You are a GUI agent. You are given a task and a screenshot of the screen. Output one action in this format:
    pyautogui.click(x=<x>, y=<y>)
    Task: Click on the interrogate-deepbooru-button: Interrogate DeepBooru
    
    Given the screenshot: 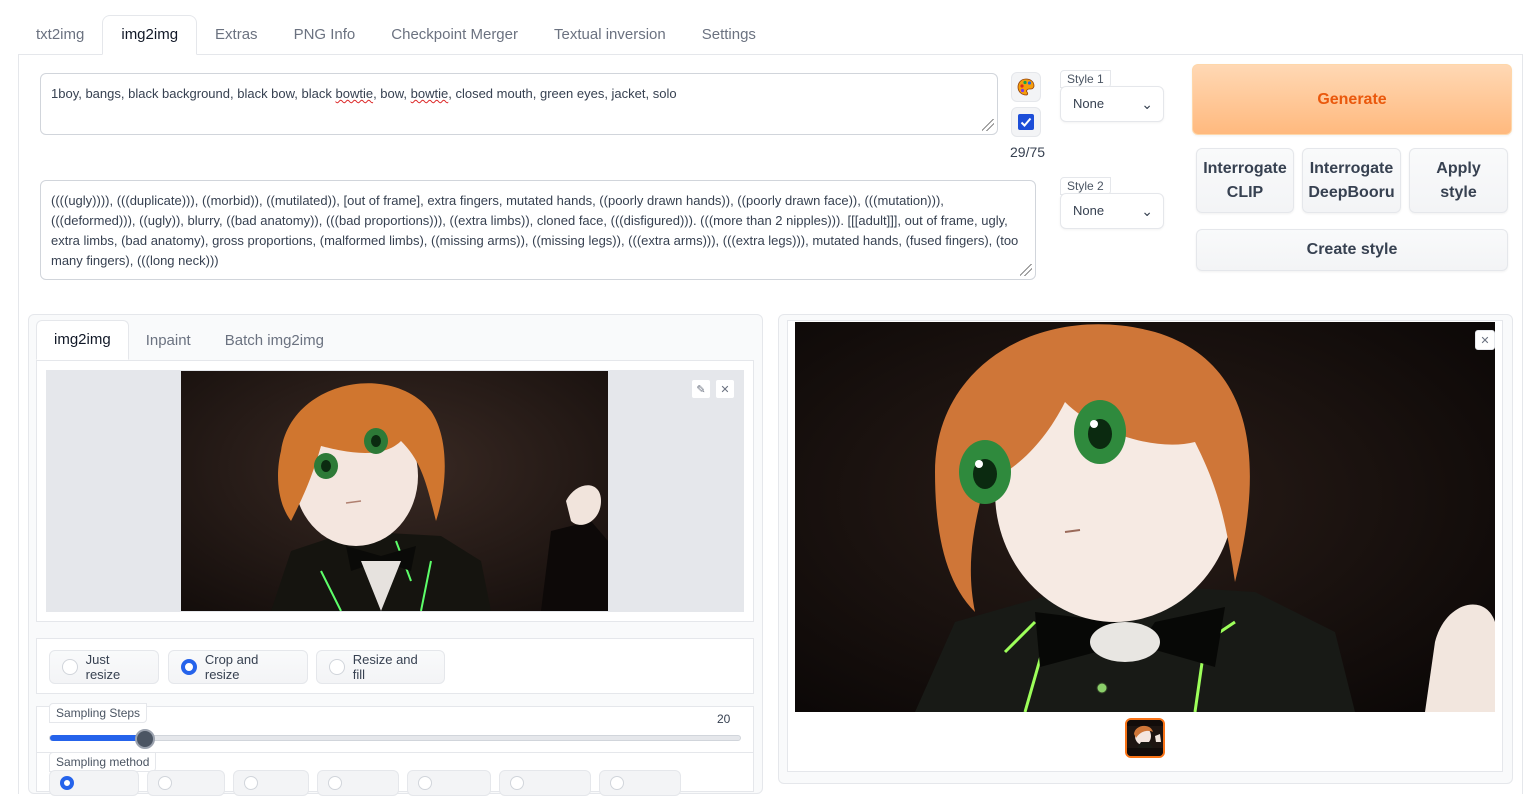 What is the action you would take?
    pyautogui.click(x=1351, y=180)
    